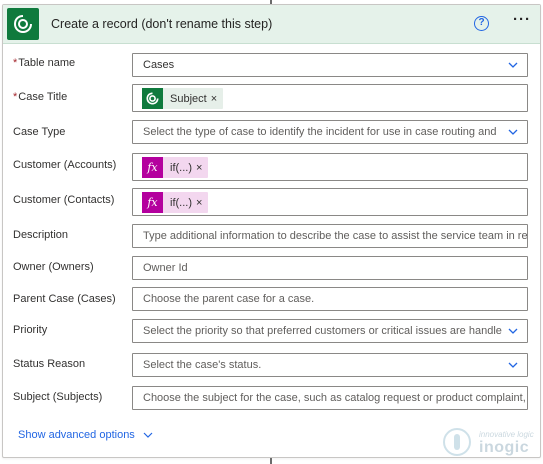  What do you see at coordinates (165, 268) in the screenshot?
I see `owner-placeholder: Owner Id` at bounding box center [165, 268].